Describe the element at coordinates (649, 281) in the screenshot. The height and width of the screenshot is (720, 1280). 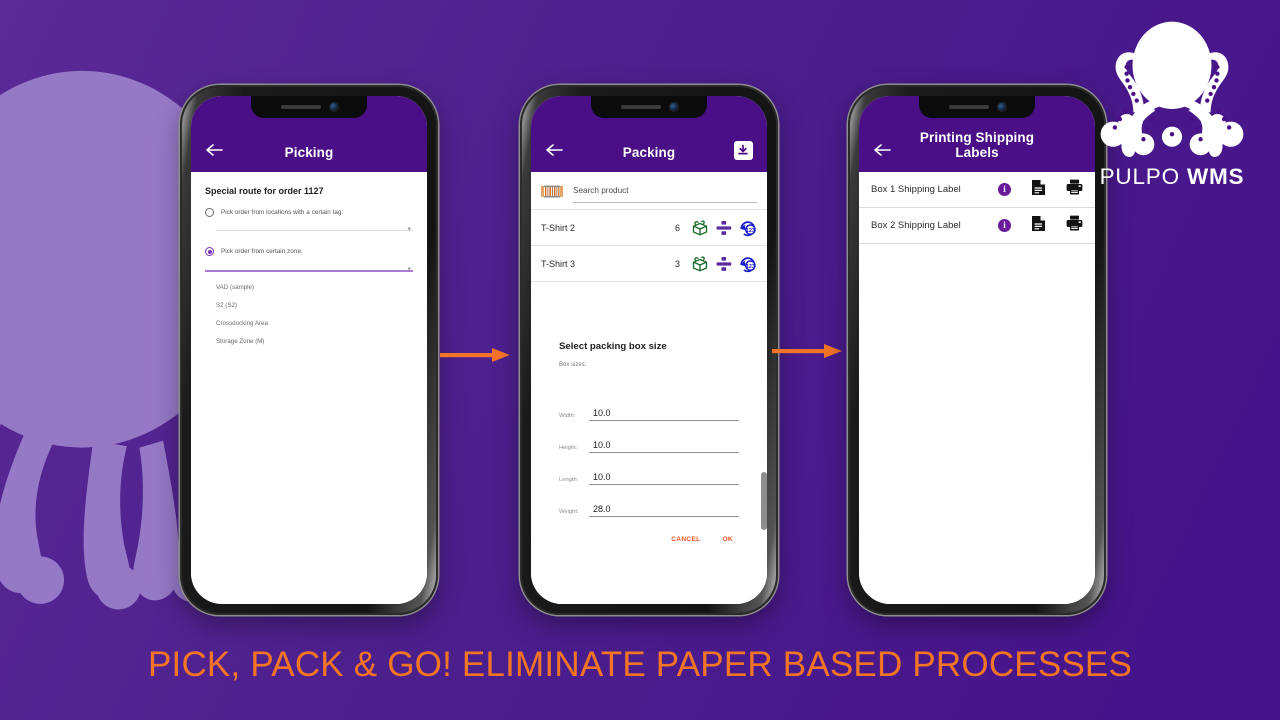
I see `list-divider` at that location.